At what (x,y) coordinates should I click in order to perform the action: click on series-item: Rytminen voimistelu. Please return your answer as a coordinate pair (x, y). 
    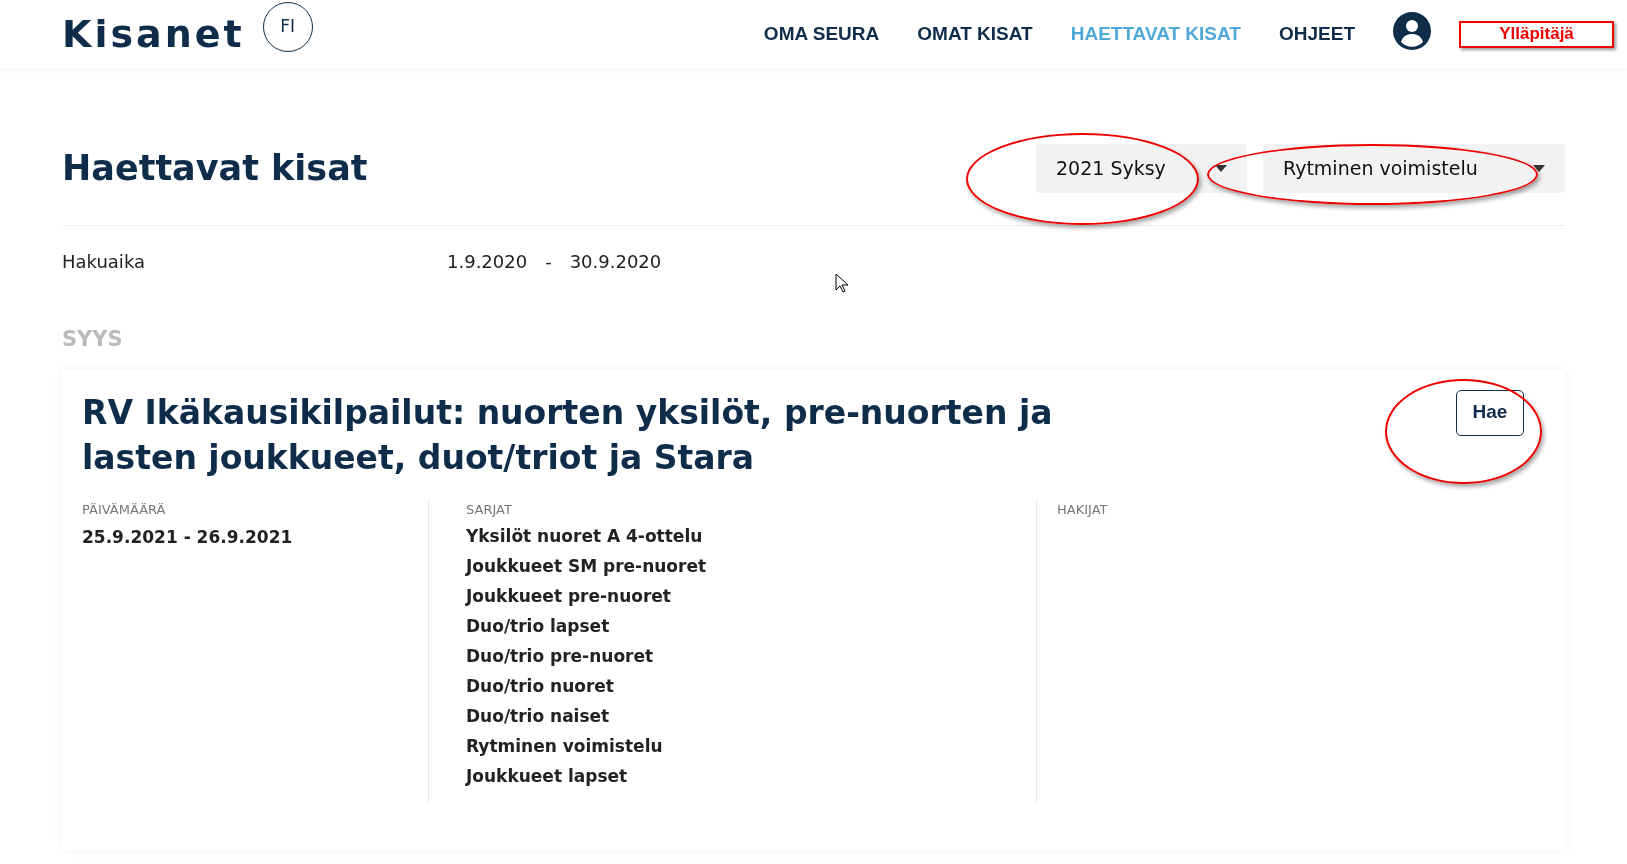
    Looking at the image, I should click on (565, 746).